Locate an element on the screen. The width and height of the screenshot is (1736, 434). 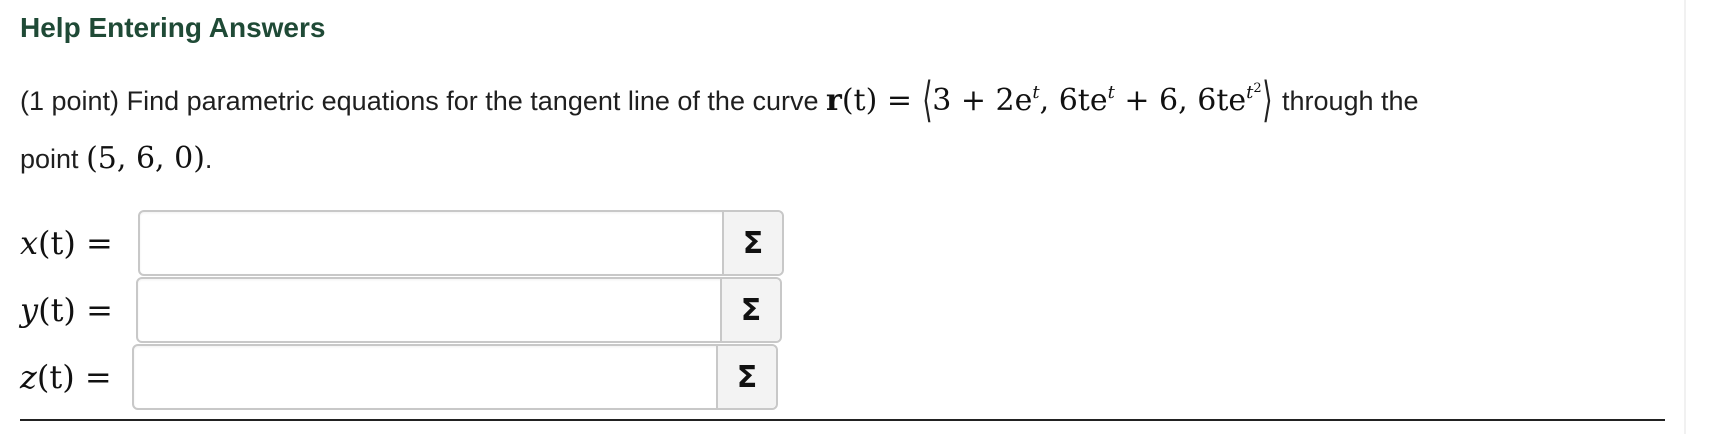
component-1-exp: t is located at coordinates (1036, 92).